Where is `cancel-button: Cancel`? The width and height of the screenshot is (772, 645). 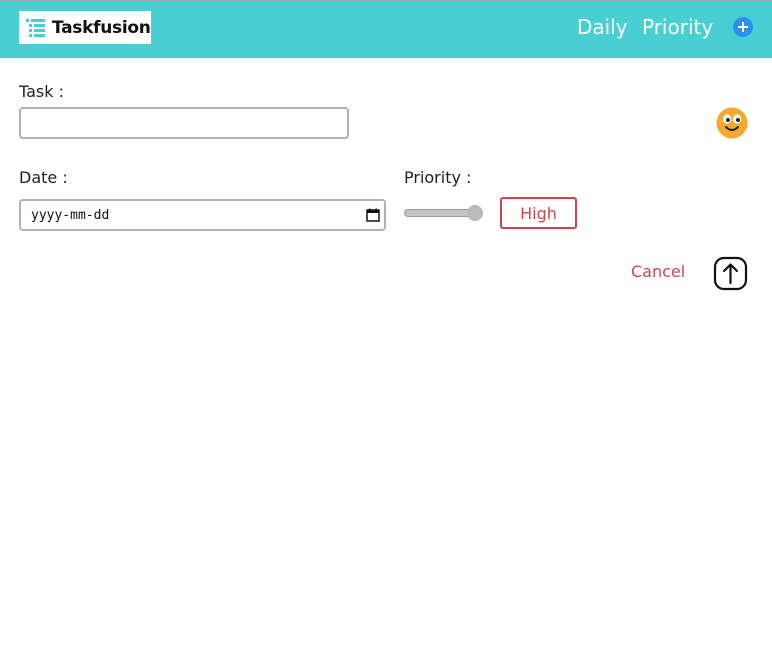
cancel-button: Cancel is located at coordinates (658, 271).